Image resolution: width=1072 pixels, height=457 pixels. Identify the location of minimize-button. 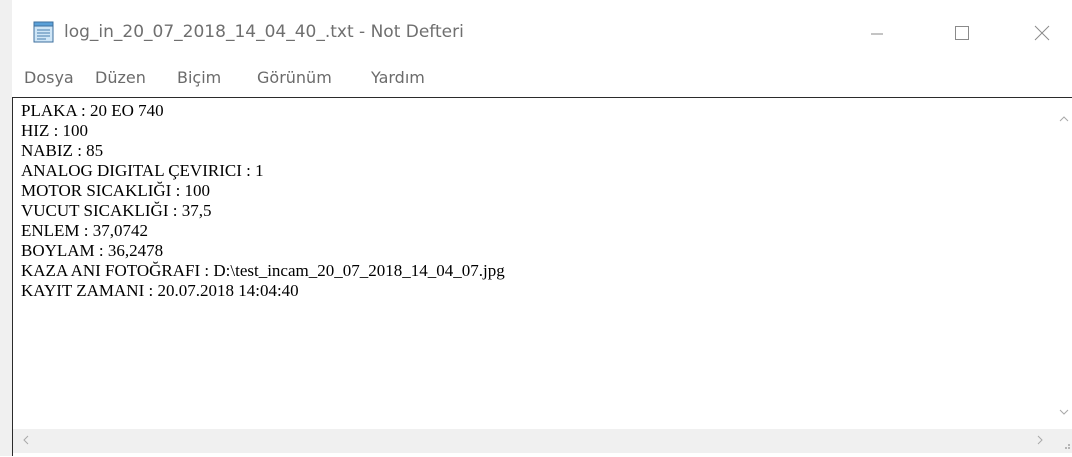
(877, 33).